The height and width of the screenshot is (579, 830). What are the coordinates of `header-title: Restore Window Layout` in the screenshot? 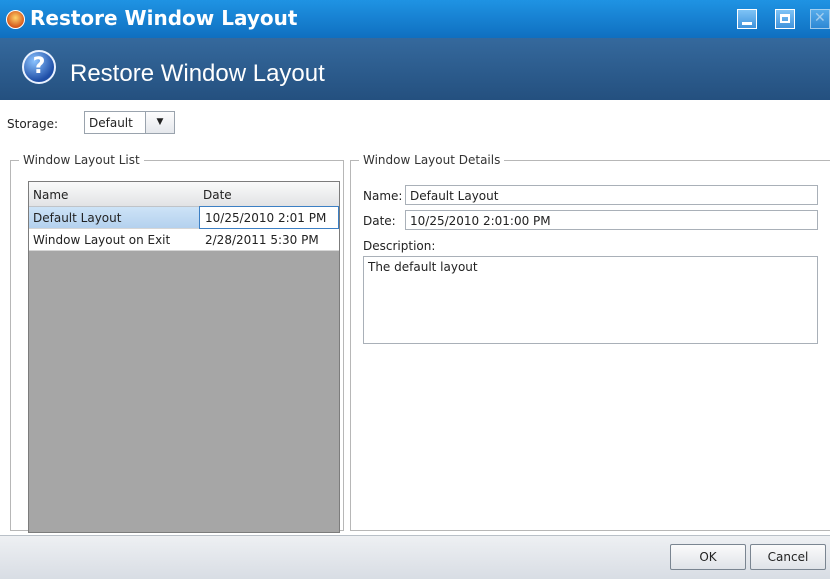 It's located at (197, 73).